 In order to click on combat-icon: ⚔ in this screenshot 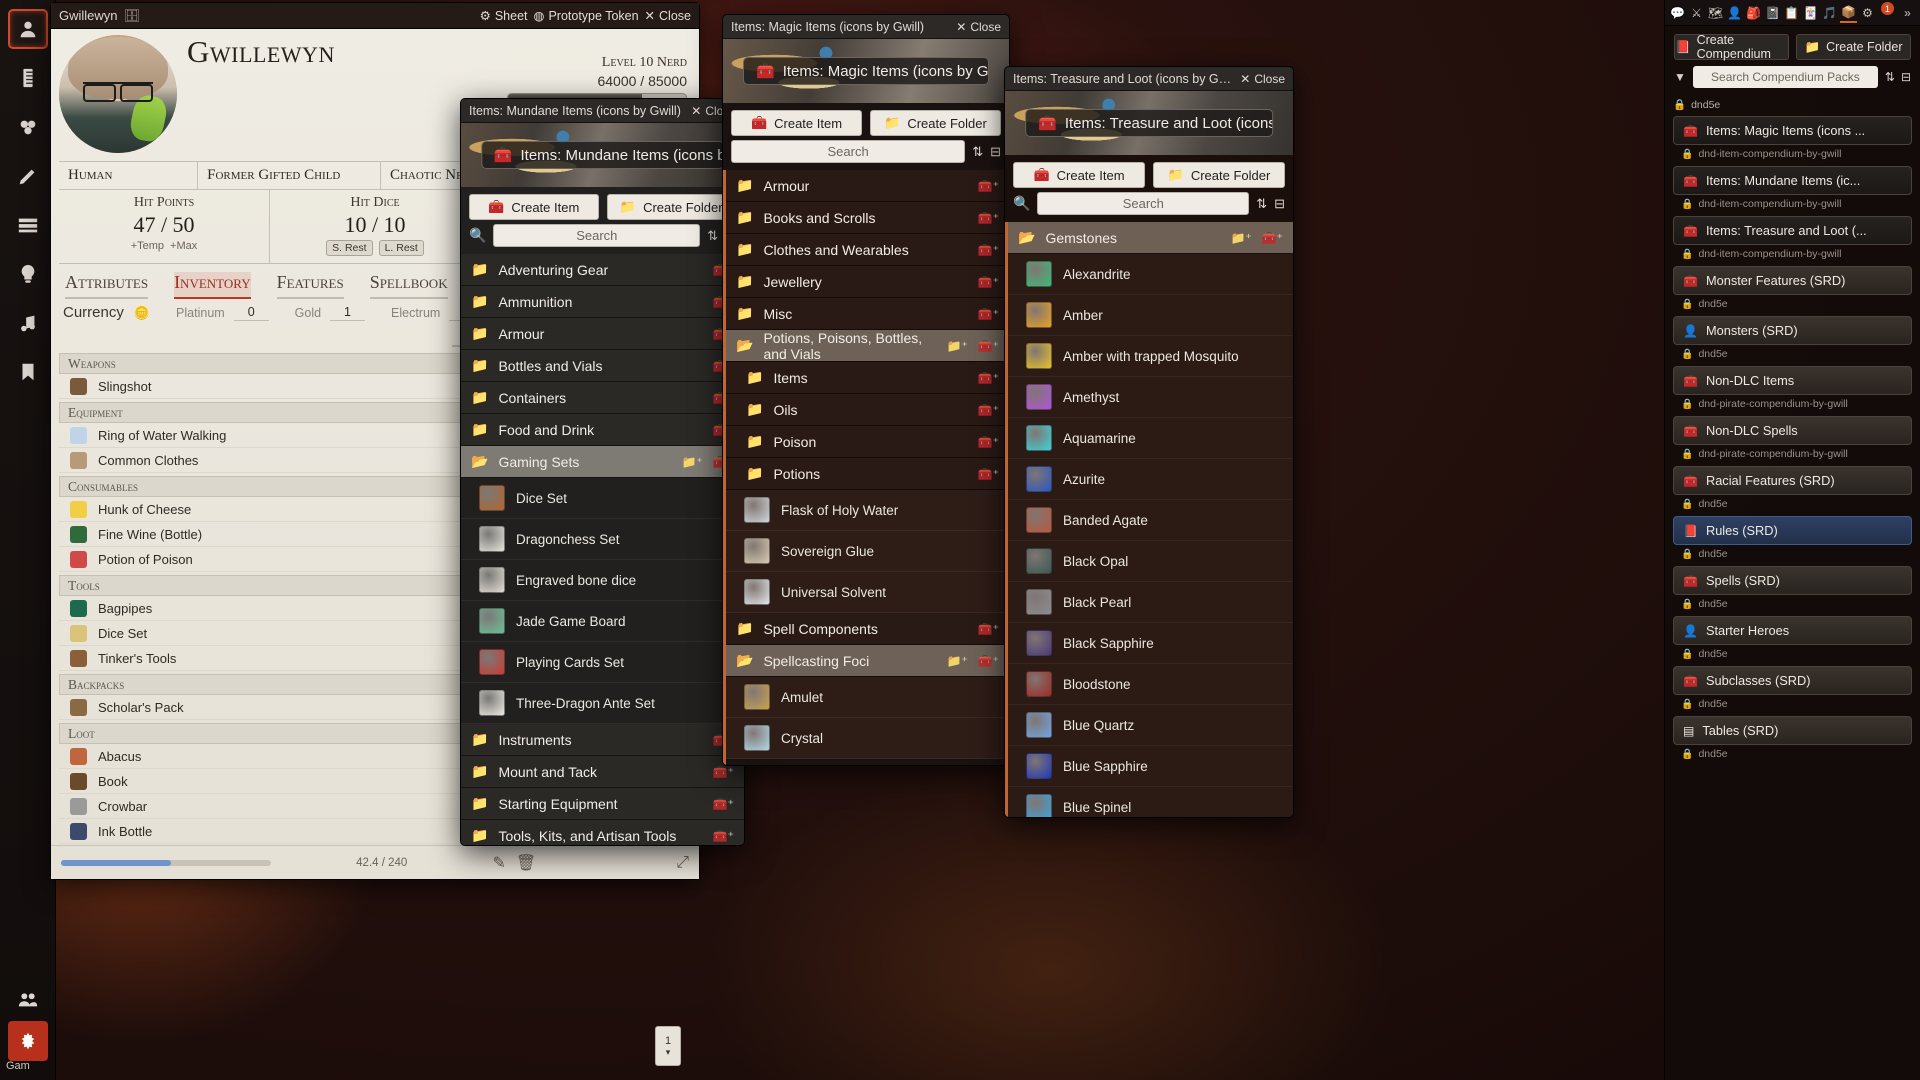, I will do `click(1696, 13)`.